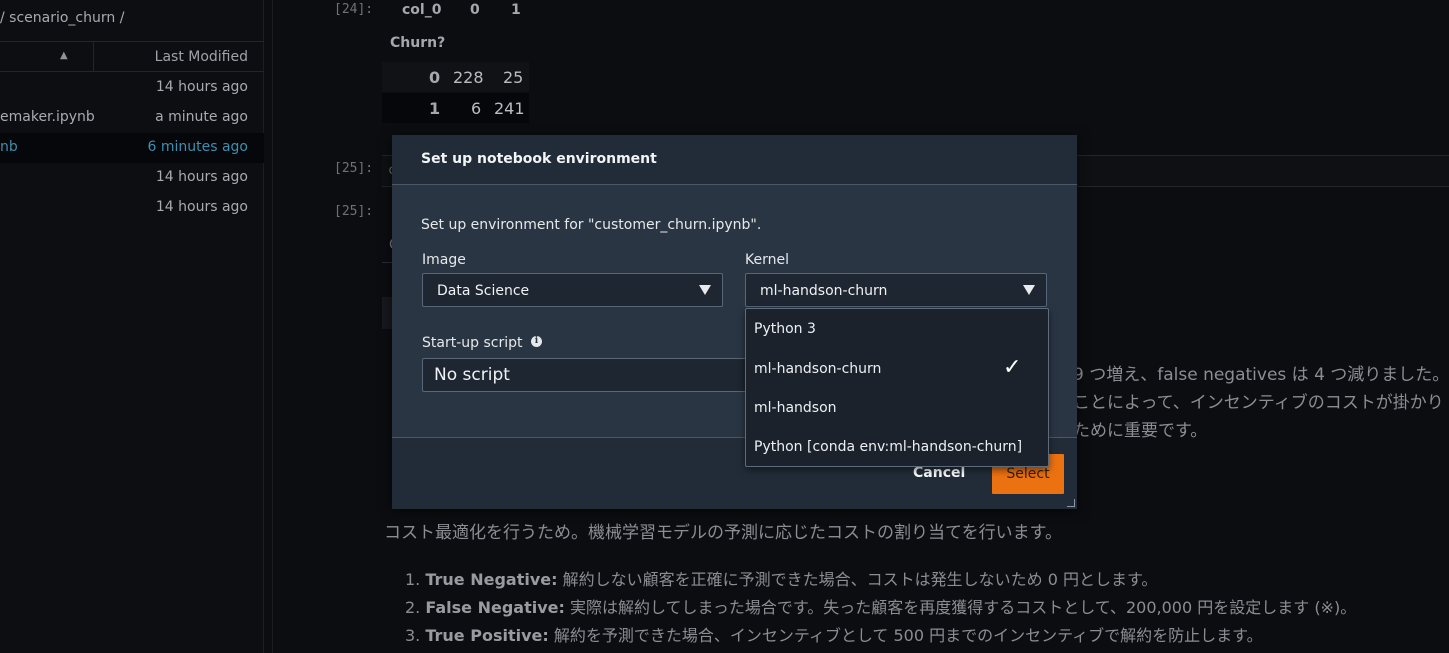 This screenshot has height=653, width=1449. What do you see at coordinates (539, 159) in the screenshot?
I see `dialog-title: Set up notebook environment` at bounding box center [539, 159].